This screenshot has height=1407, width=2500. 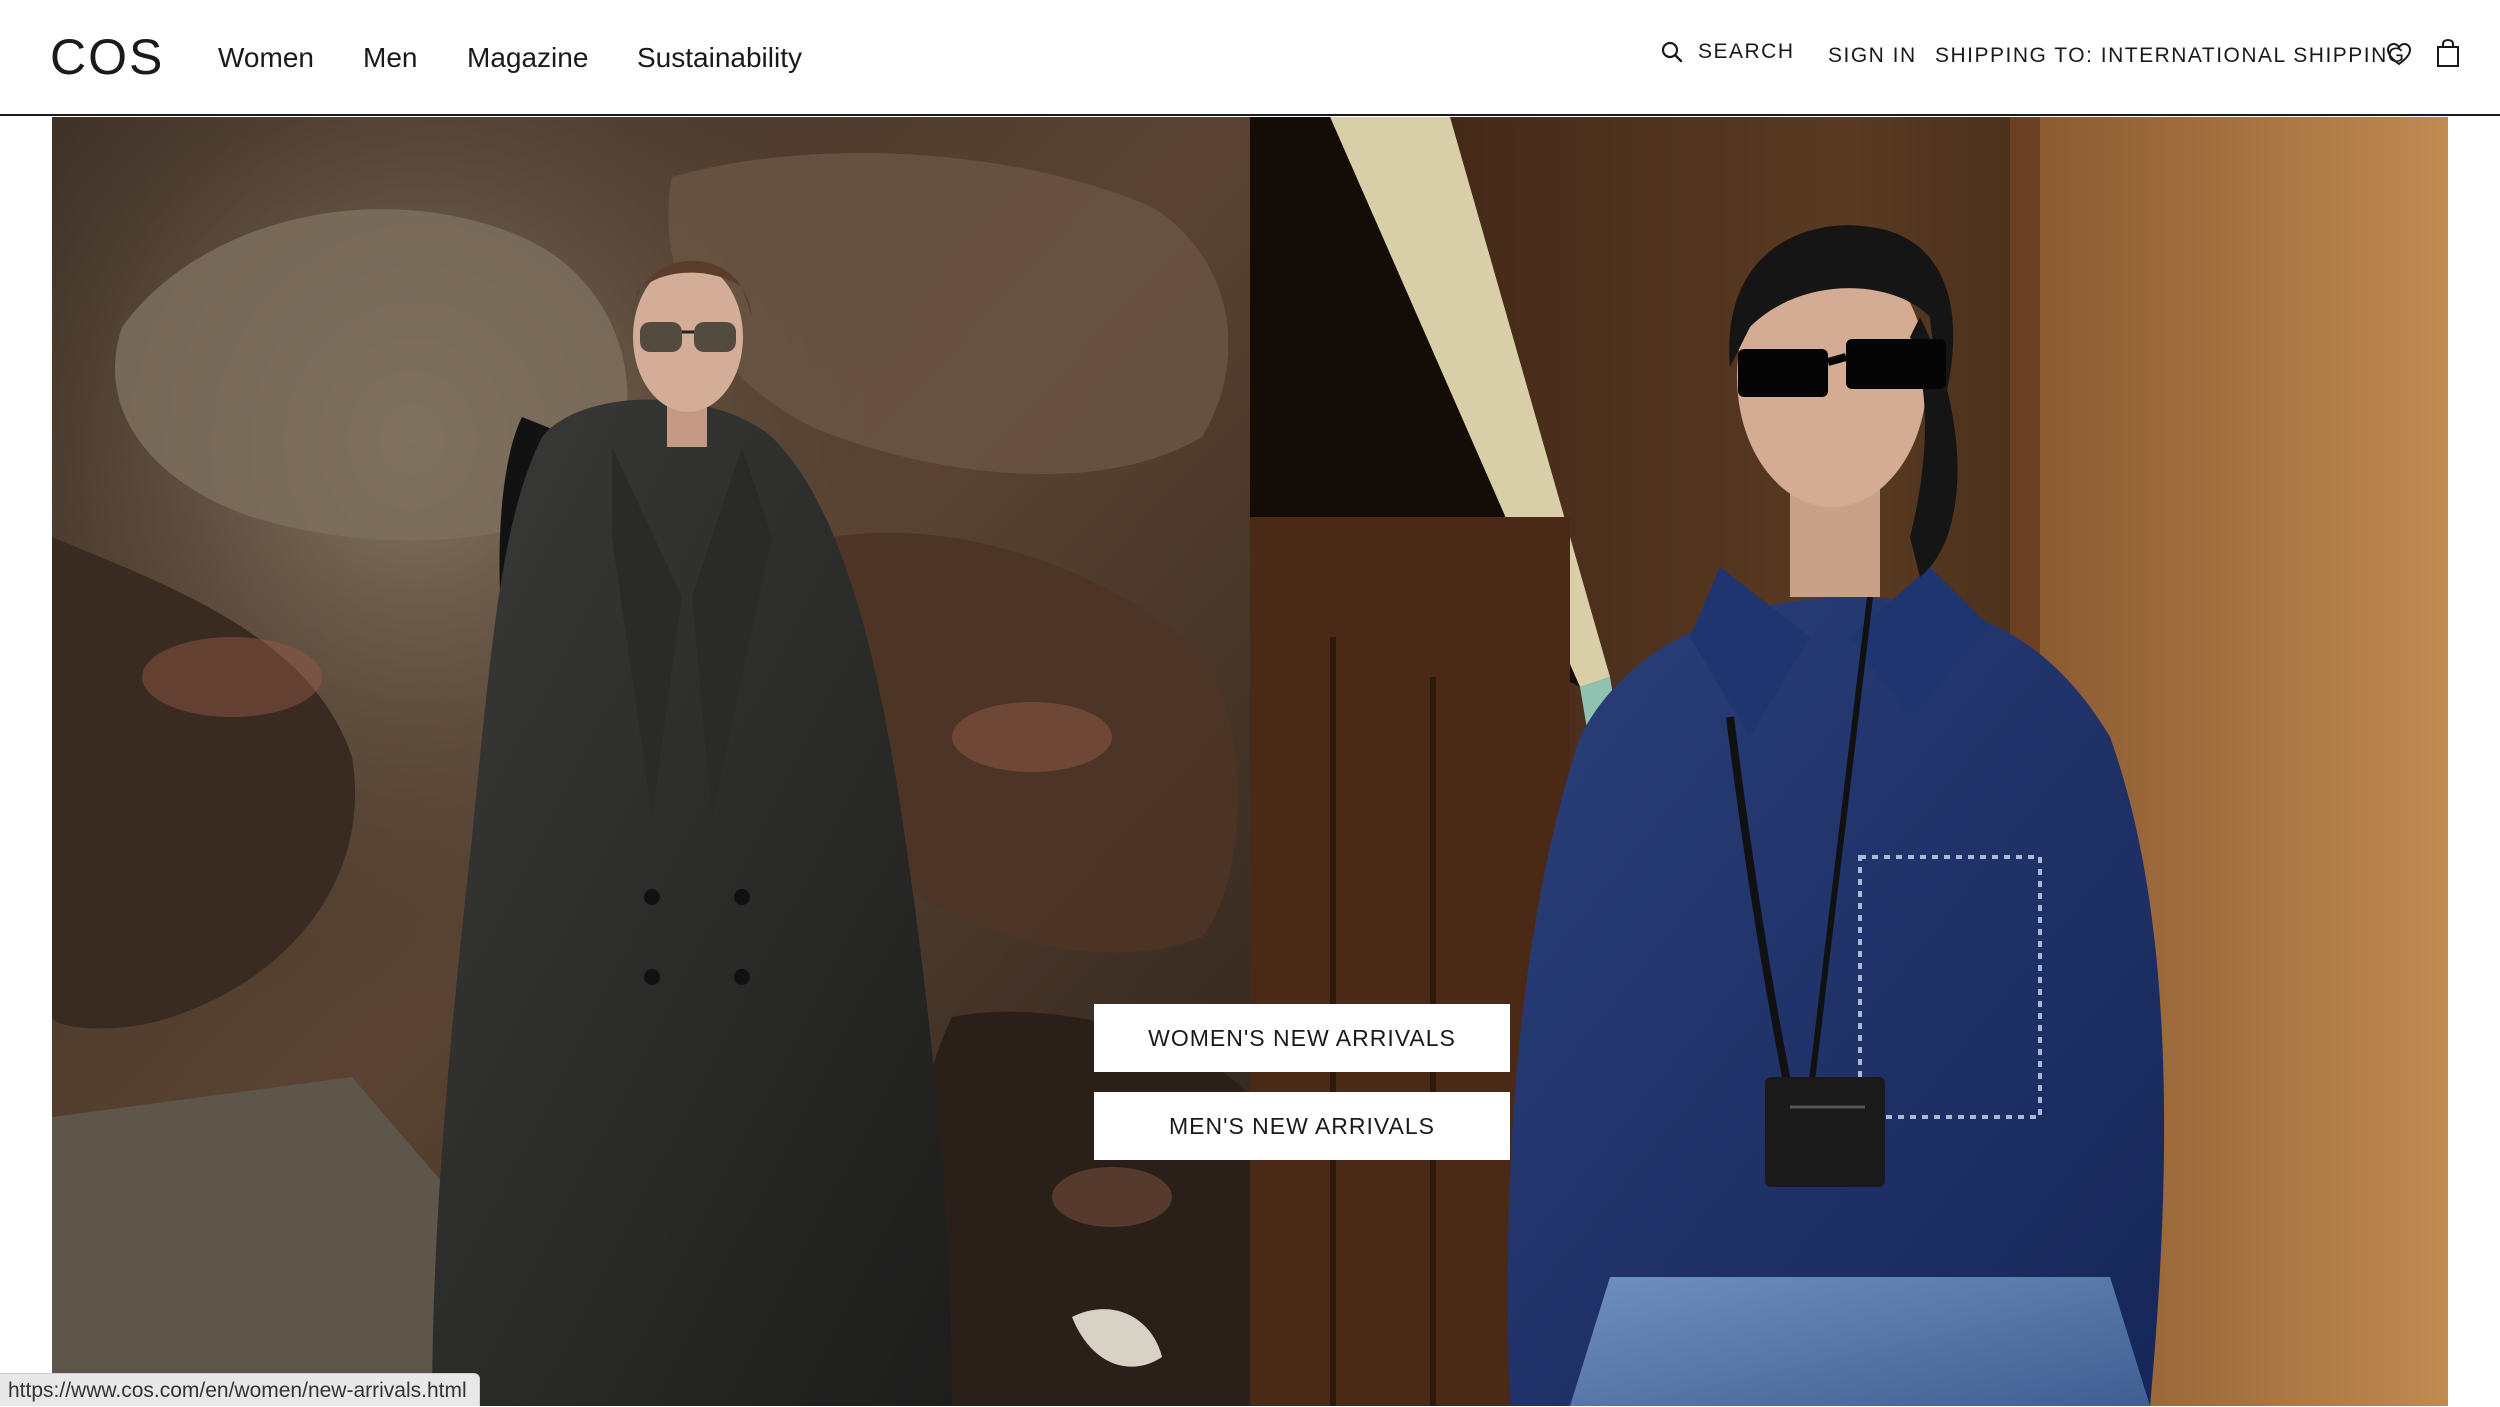 I want to click on search-button: SEARCH, so click(x=1727, y=52).